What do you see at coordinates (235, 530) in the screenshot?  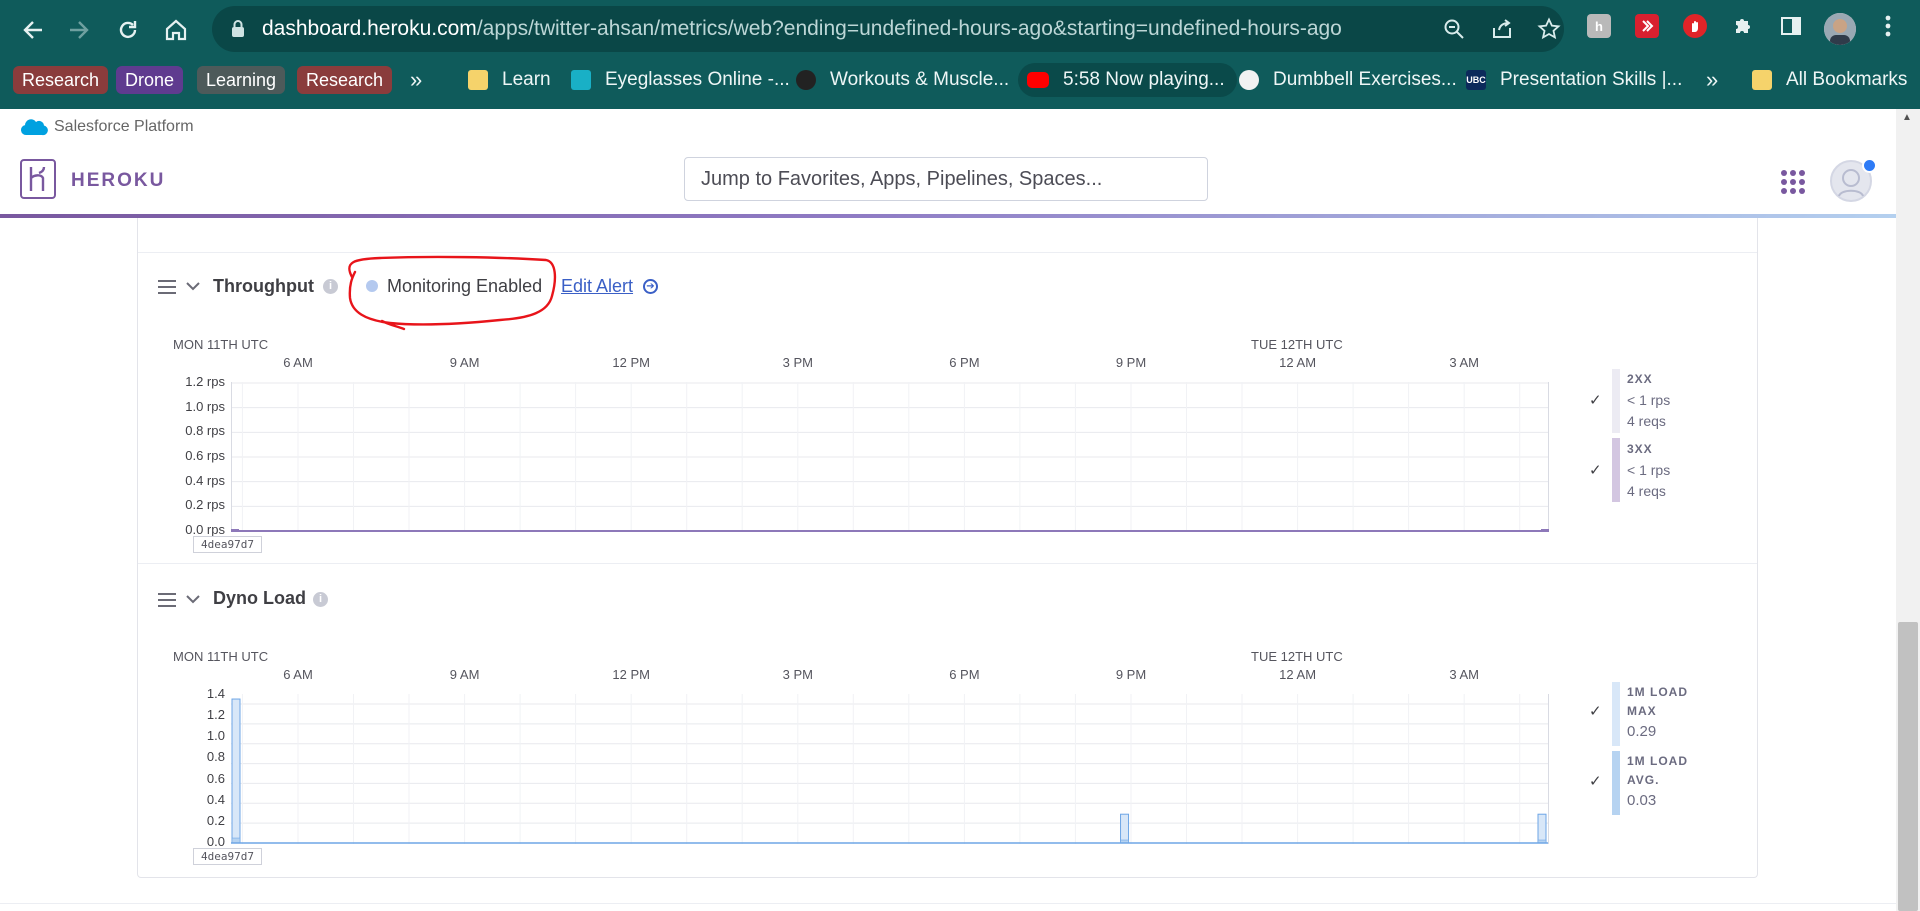 I see `series-end-marker` at bounding box center [235, 530].